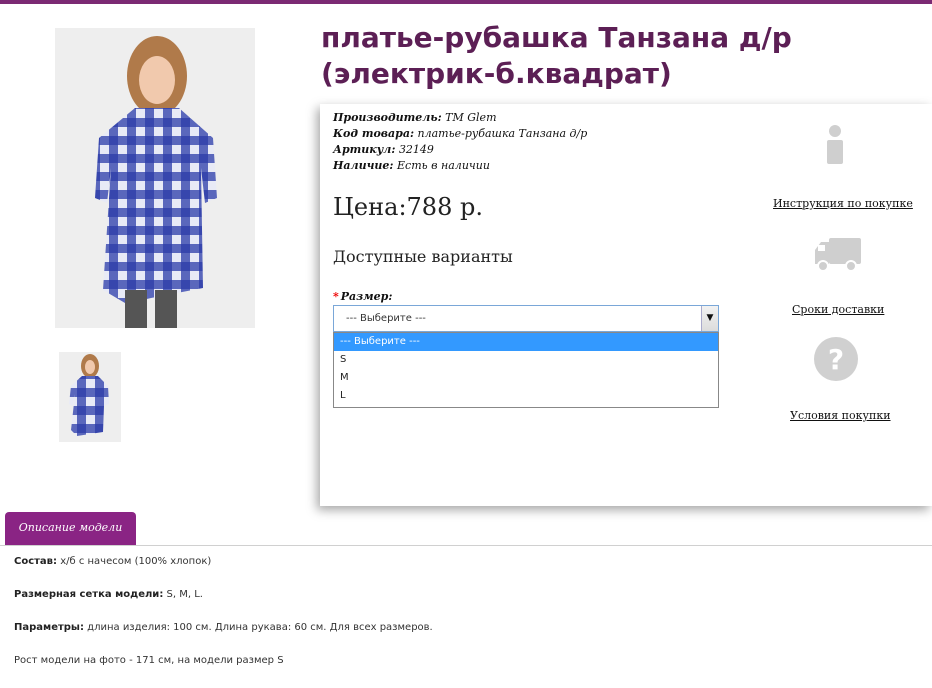 This screenshot has width=932, height=688. What do you see at coordinates (526, 342) in the screenshot?
I see `size-option: --- Выберите ---` at bounding box center [526, 342].